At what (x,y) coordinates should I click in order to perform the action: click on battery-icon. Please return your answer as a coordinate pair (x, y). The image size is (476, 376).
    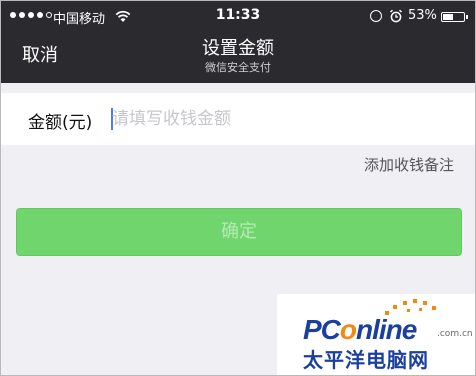
    Looking at the image, I should click on (454, 17).